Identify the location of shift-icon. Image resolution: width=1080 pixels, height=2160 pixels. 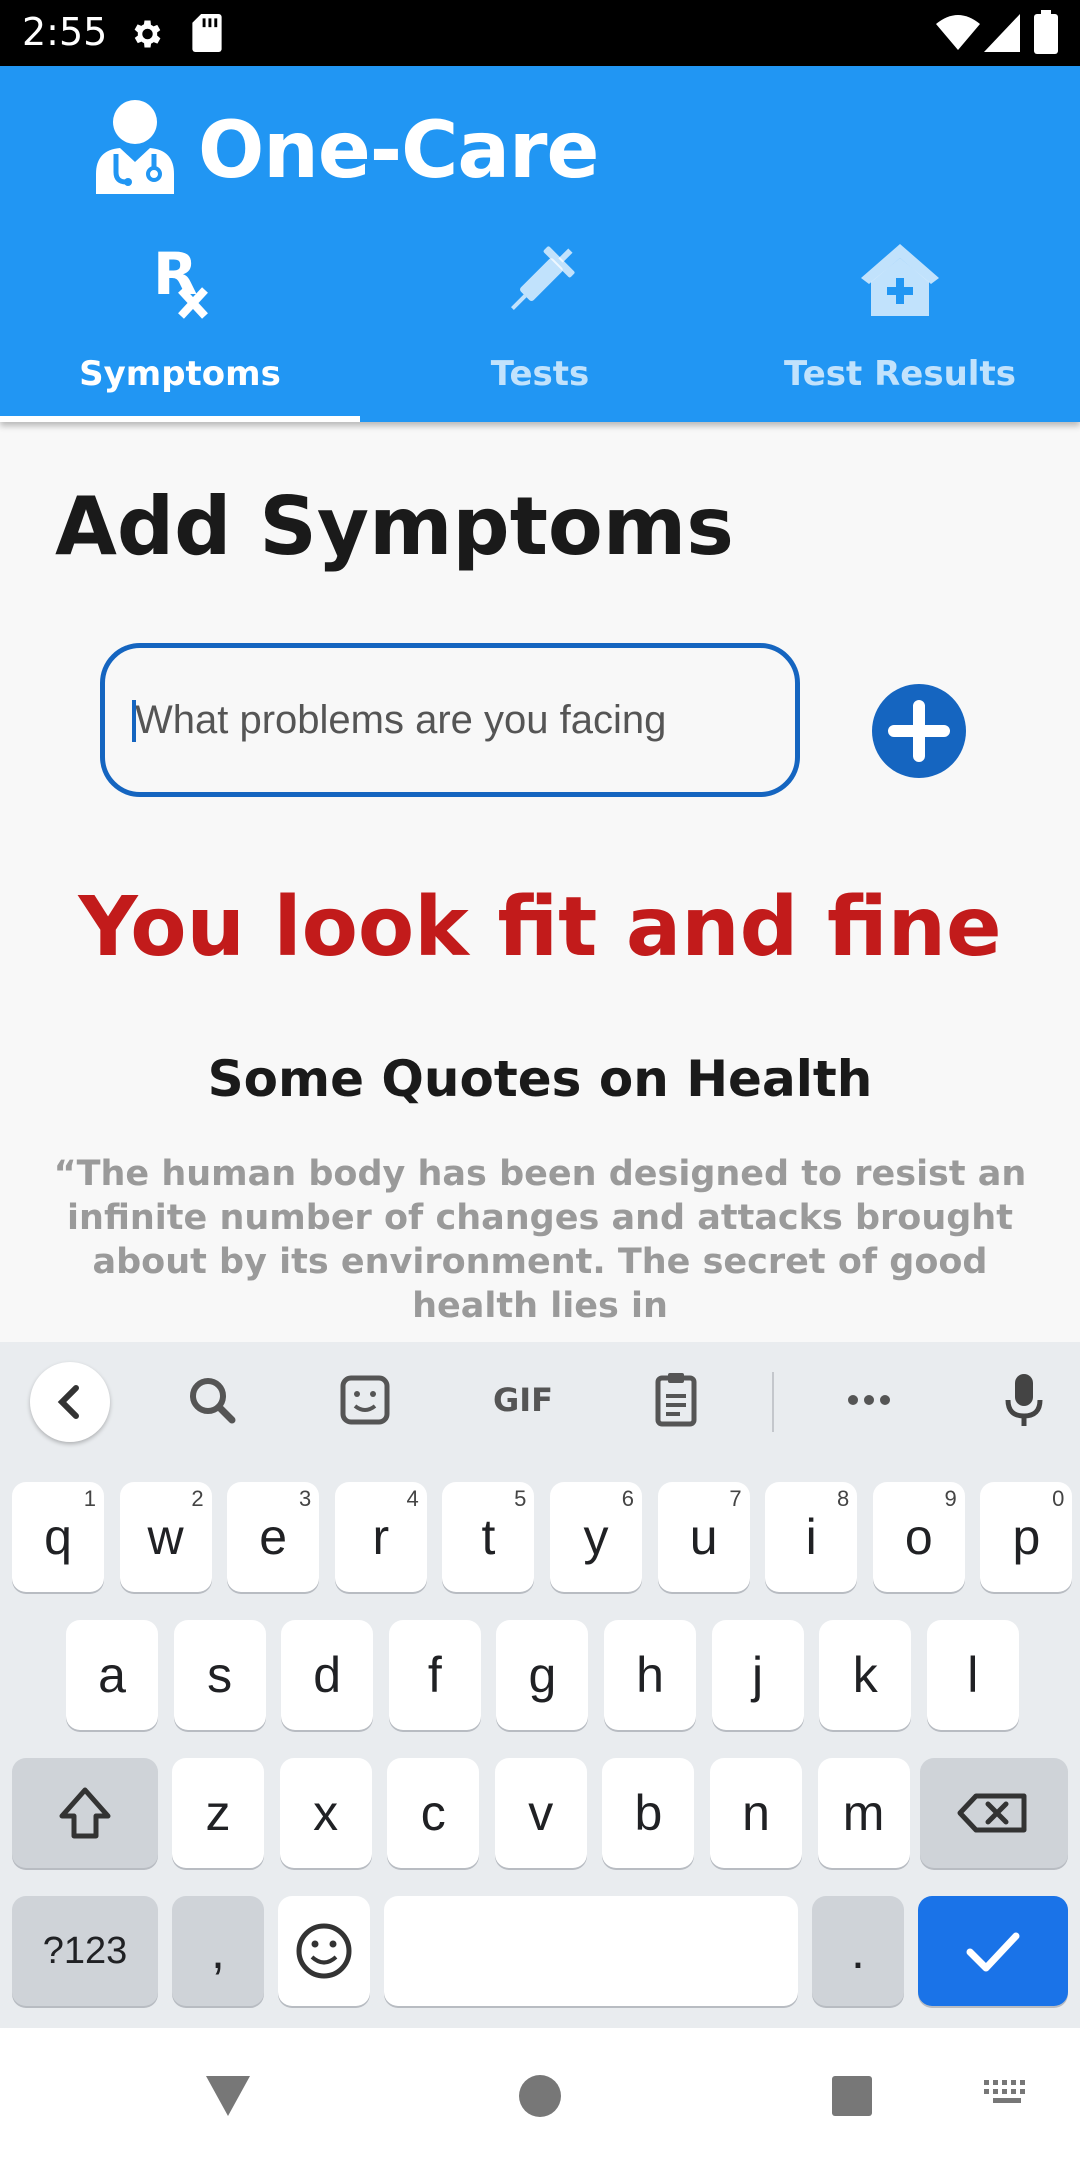
(85, 1813).